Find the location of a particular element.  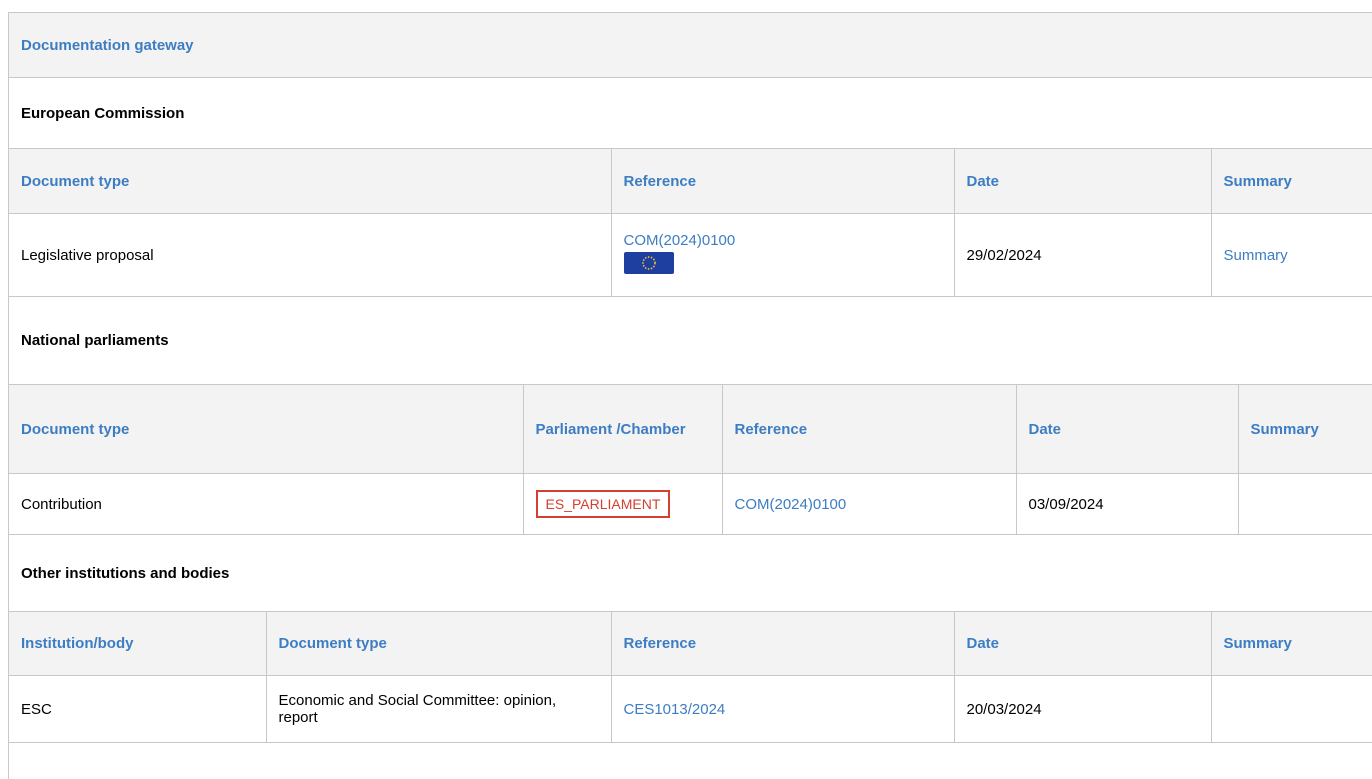

eu-flag-icon is located at coordinates (648, 263).